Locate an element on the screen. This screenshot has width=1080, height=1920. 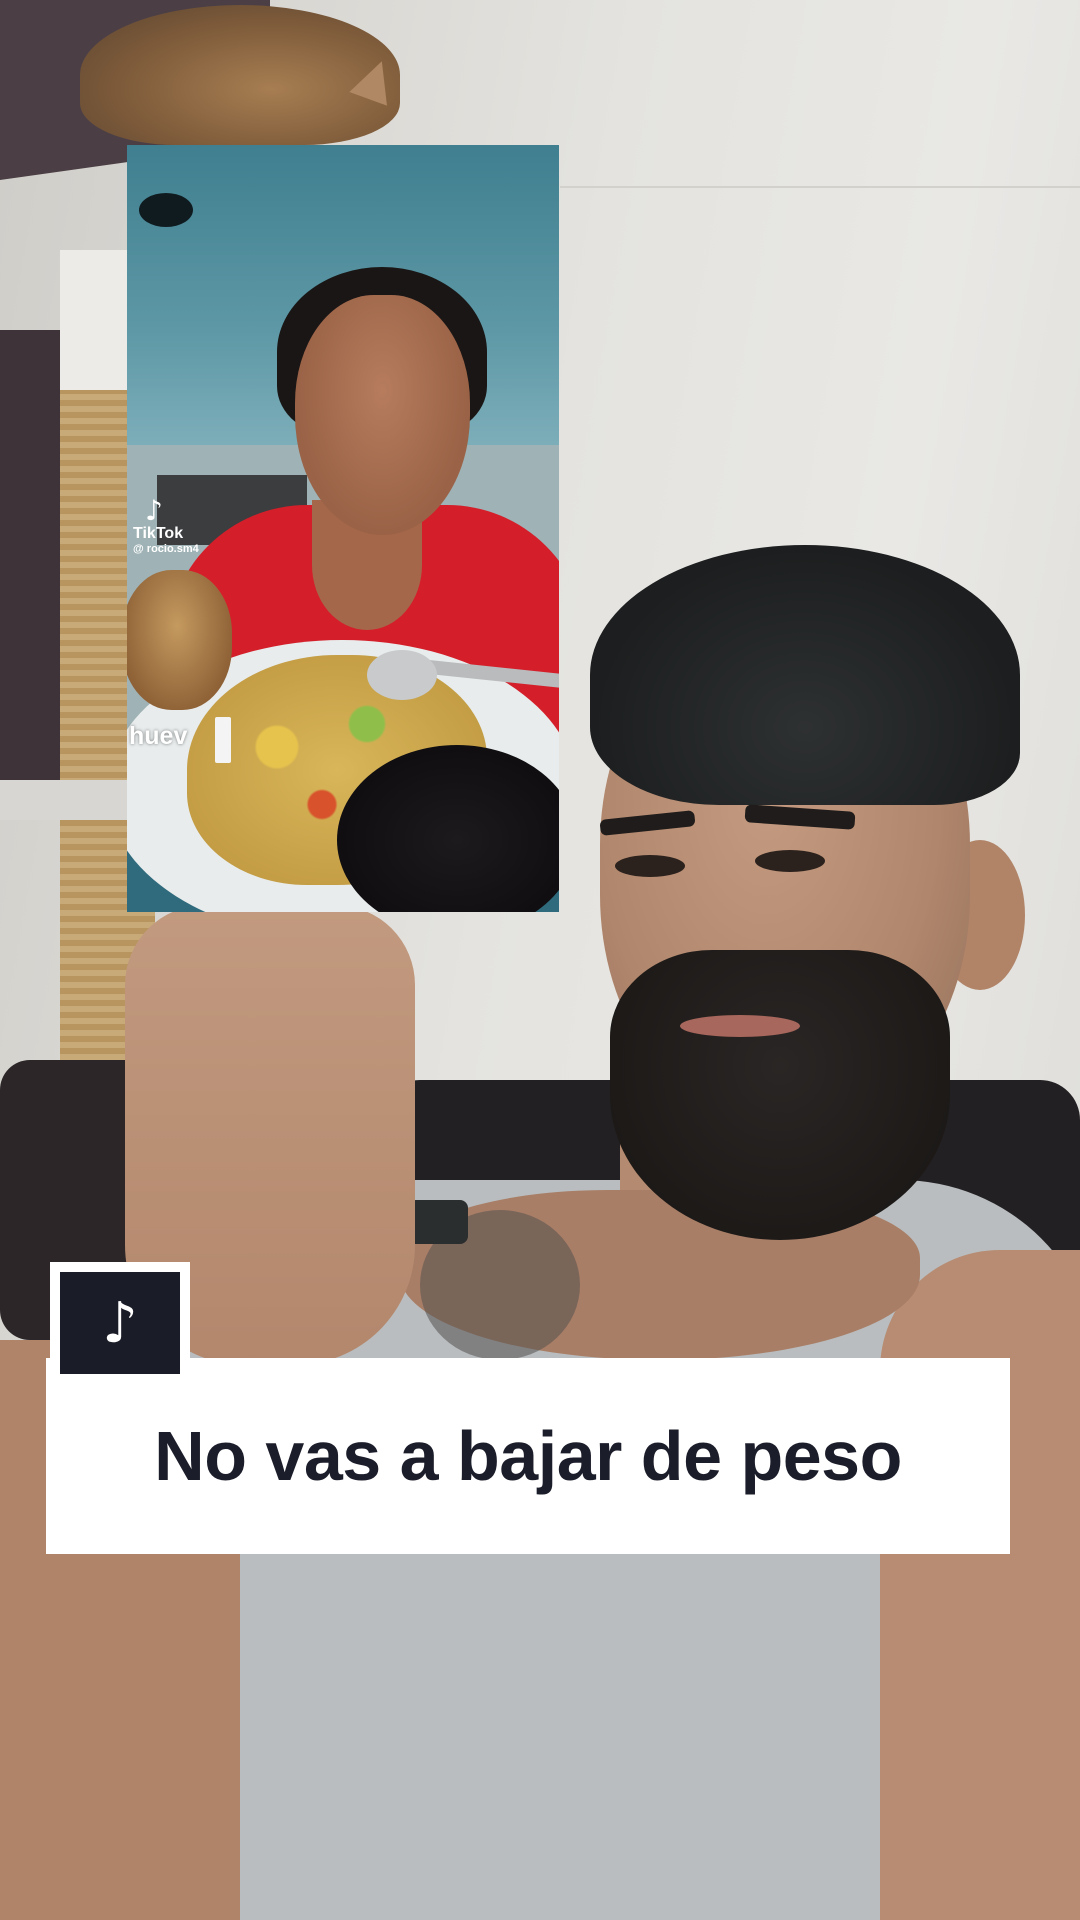
clip-watermark: ♪ TikTok @ rocio.sm4 is located at coordinates (166, 525).